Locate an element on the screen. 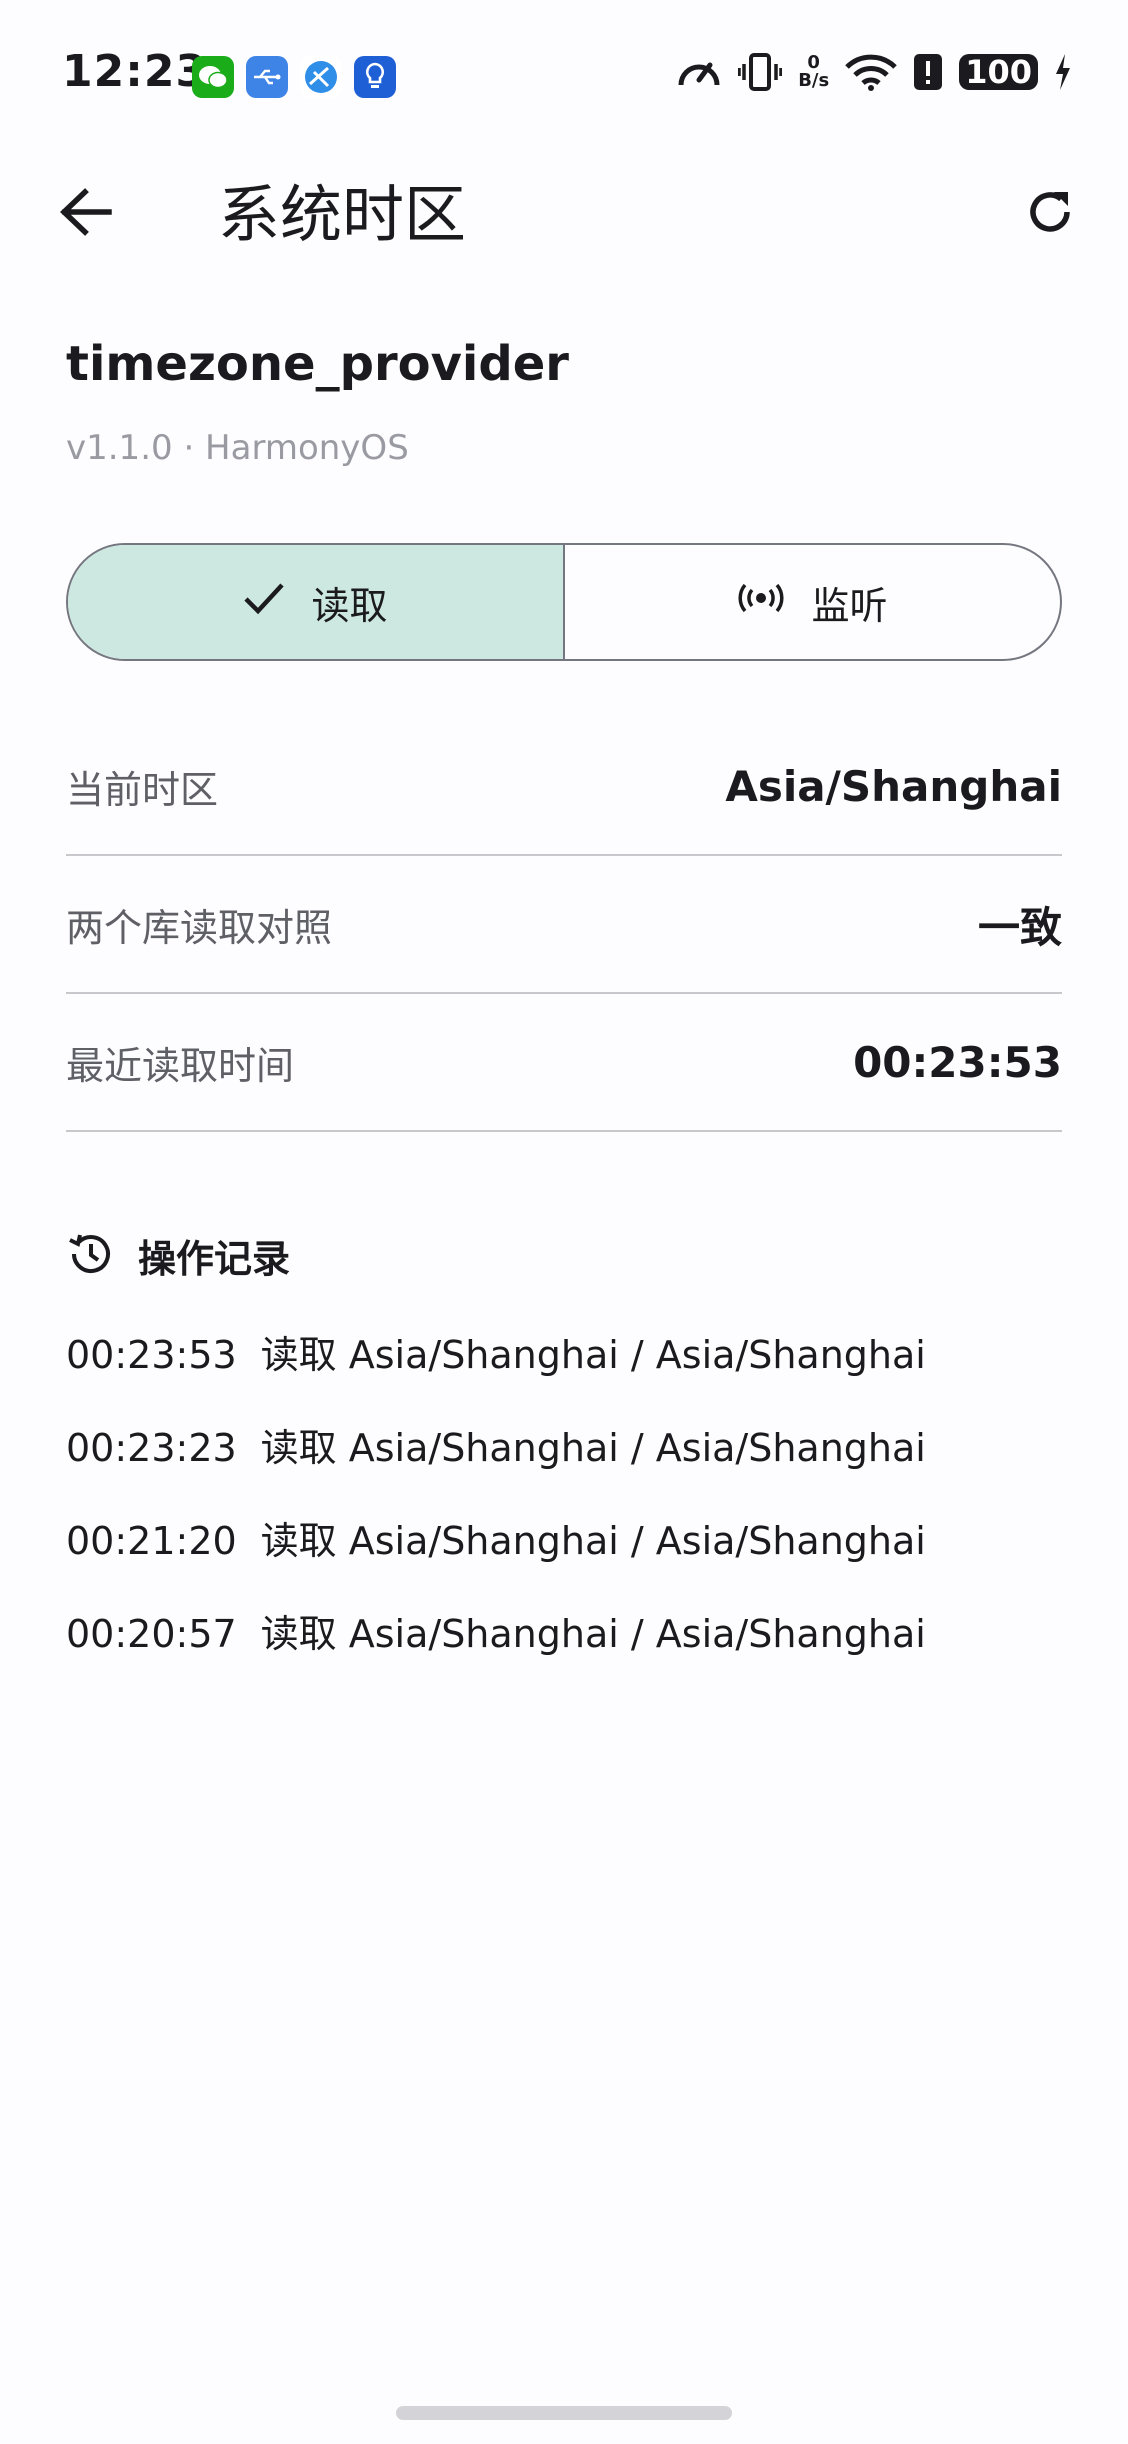 This screenshot has width=1128, height=2444. wechat-icon is located at coordinates (213, 77).